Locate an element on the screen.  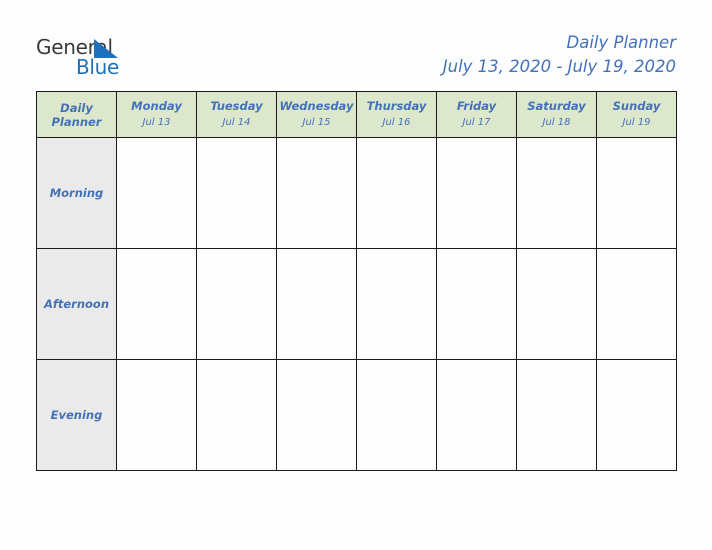
slot-evening-sunday is located at coordinates (636, 415).